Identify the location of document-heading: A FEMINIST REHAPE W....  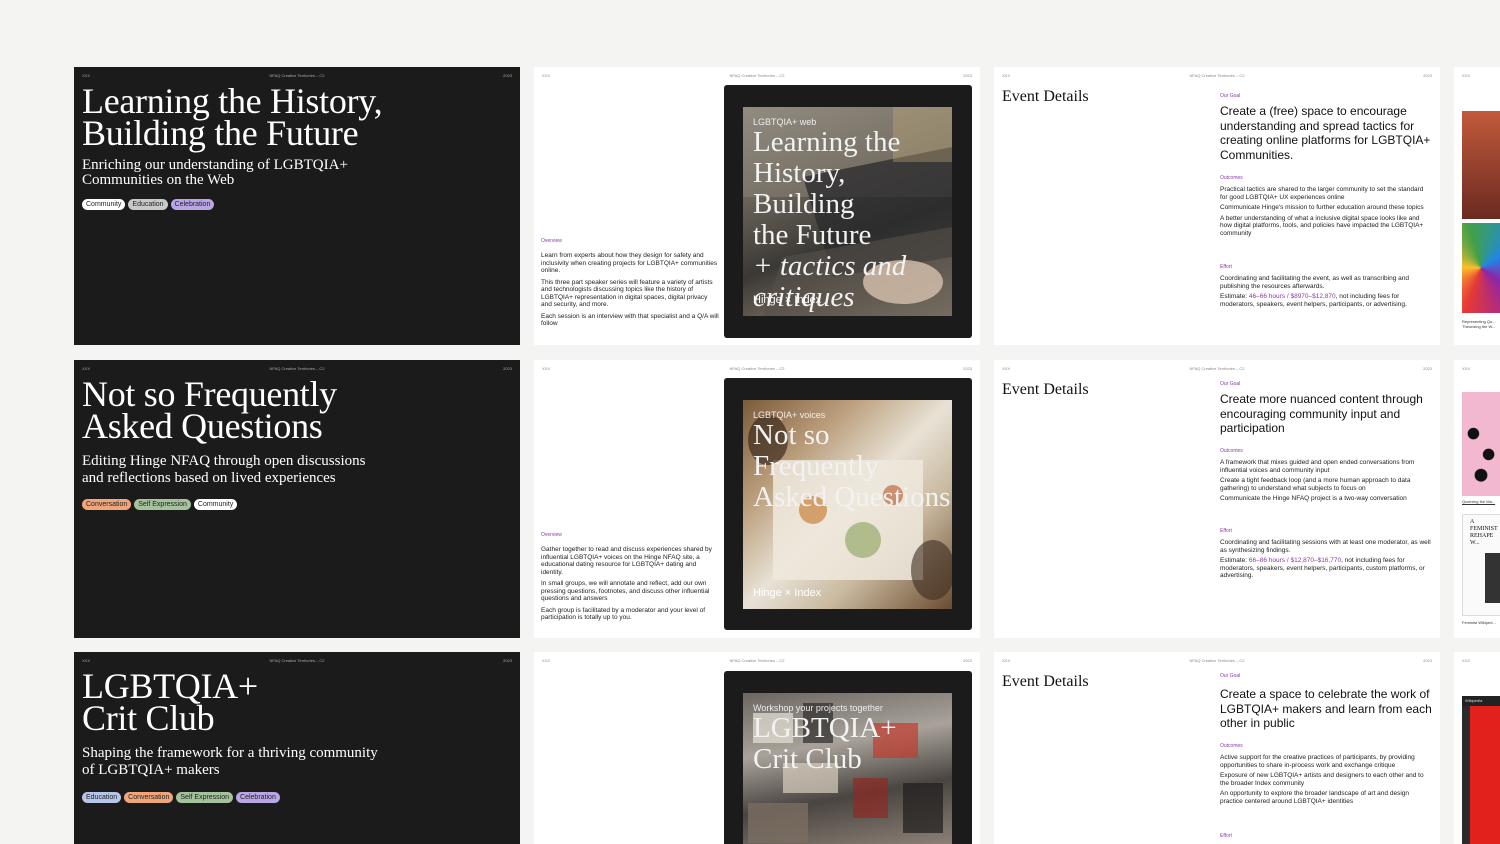
(1484, 532).